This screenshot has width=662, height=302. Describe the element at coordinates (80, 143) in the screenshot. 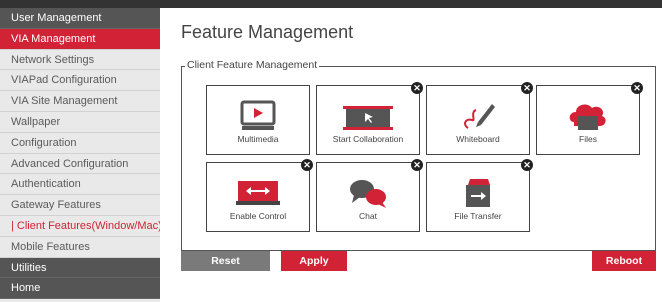

I see `sidebar-item-configuration: Configuration` at that location.